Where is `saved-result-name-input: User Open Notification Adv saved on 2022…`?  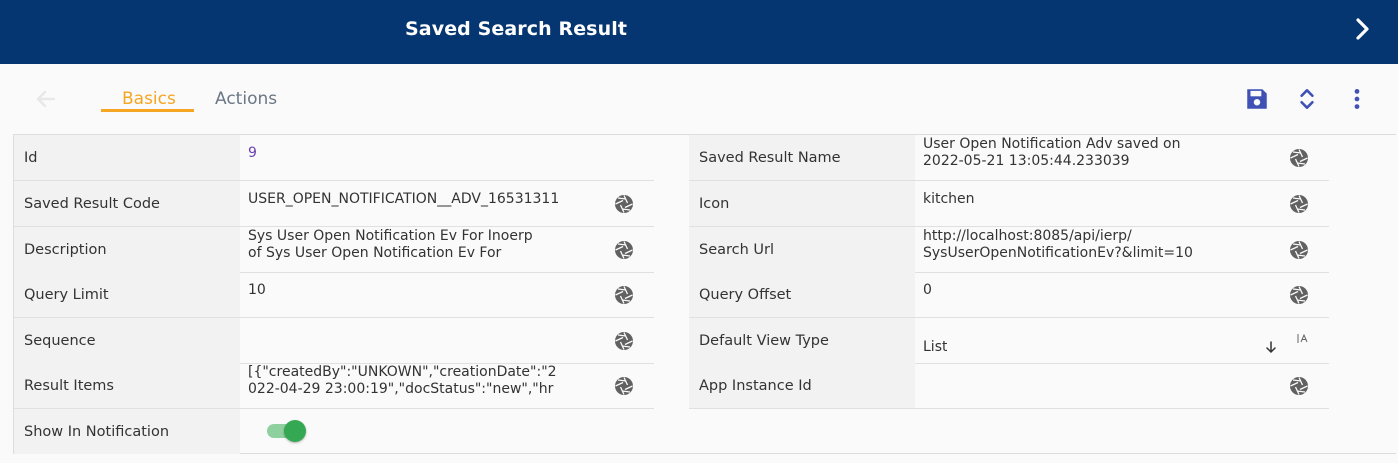 saved-result-name-input: User Open Notification Adv saved on 2022… is located at coordinates (1093, 153).